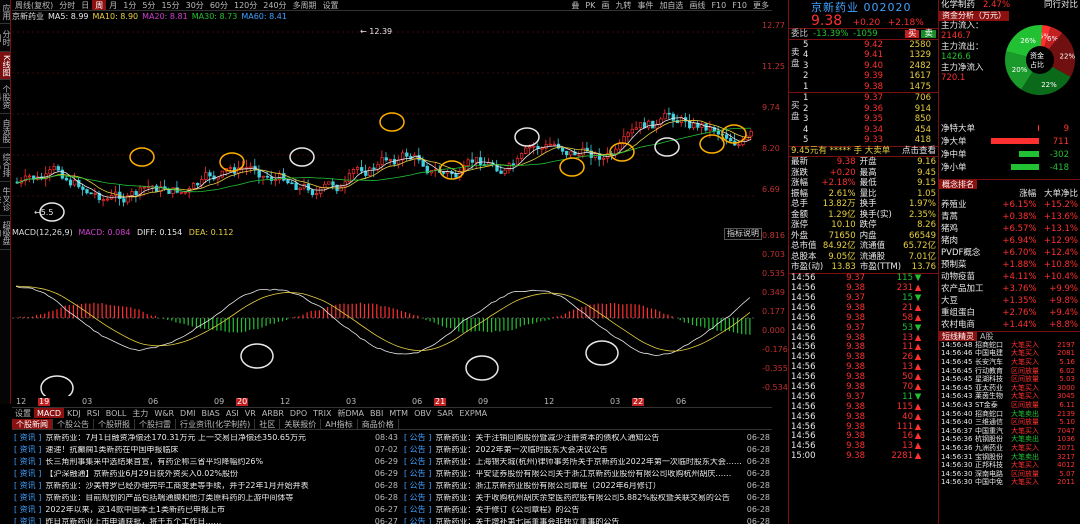  I want to click on tab-fund-analysis: 资金分析（万元）, so click(974, 15).